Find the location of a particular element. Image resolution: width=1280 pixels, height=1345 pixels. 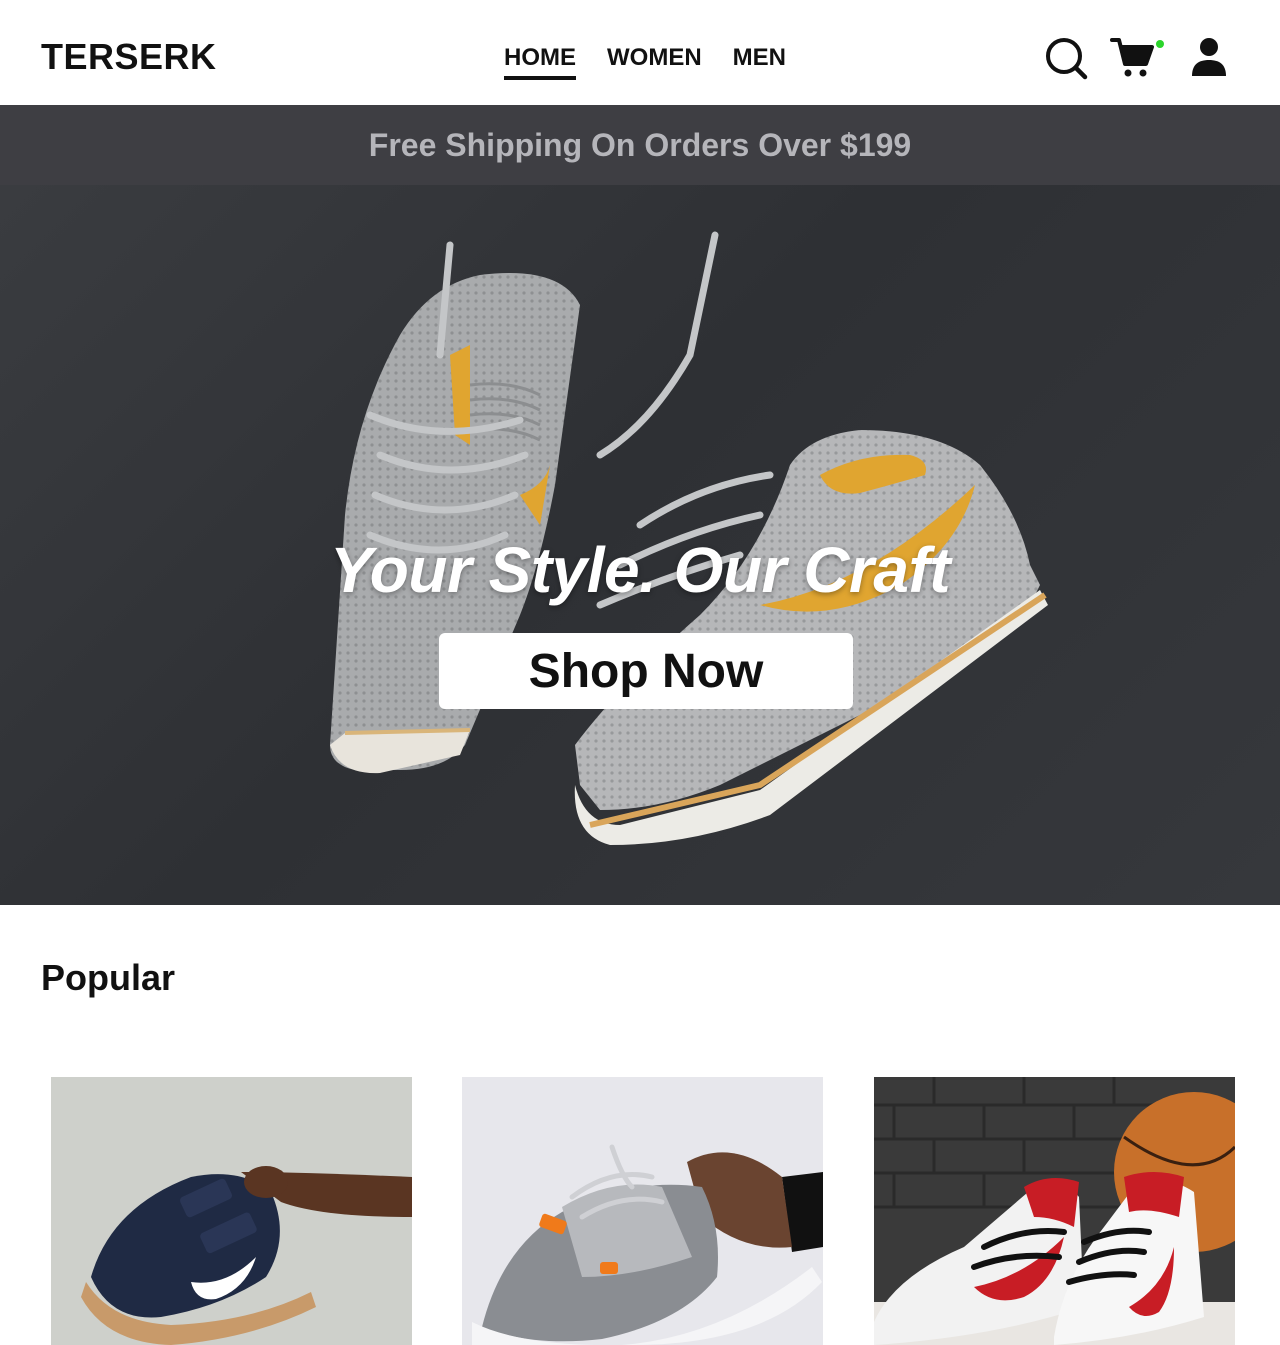

user-icon is located at coordinates (1209, 59).